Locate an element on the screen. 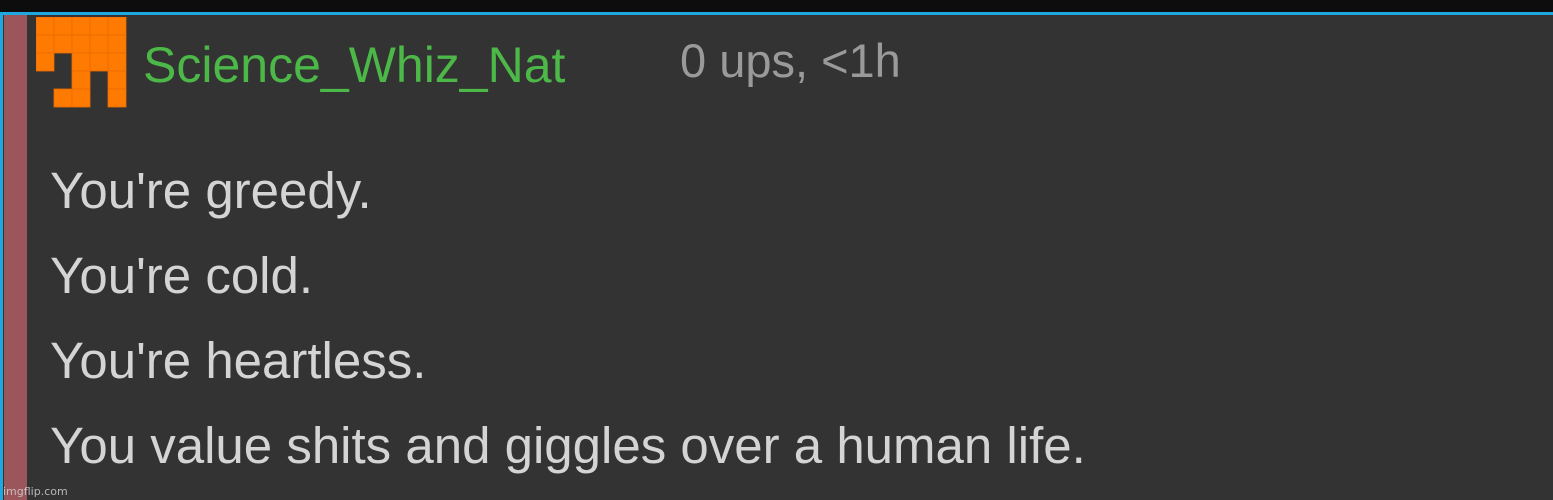 The image size is (1553, 500). user-avatar is located at coordinates (82, 63).